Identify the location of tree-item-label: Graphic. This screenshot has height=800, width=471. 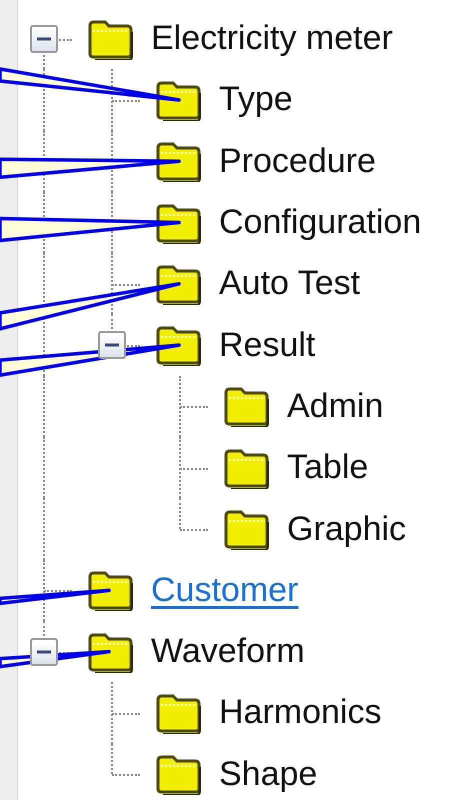
(346, 529).